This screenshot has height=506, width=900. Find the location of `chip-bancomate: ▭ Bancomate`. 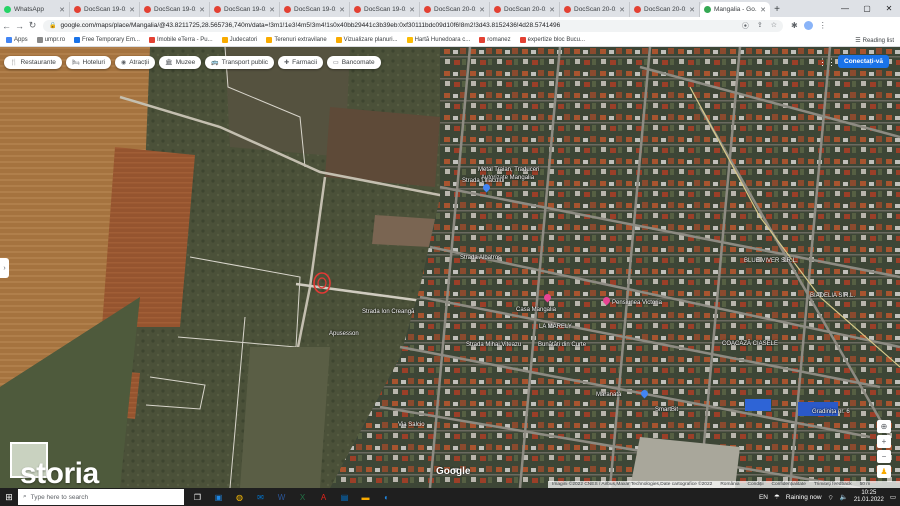

chip-bancomate: ▭ Bancomate is located at coordinates (354, 62).